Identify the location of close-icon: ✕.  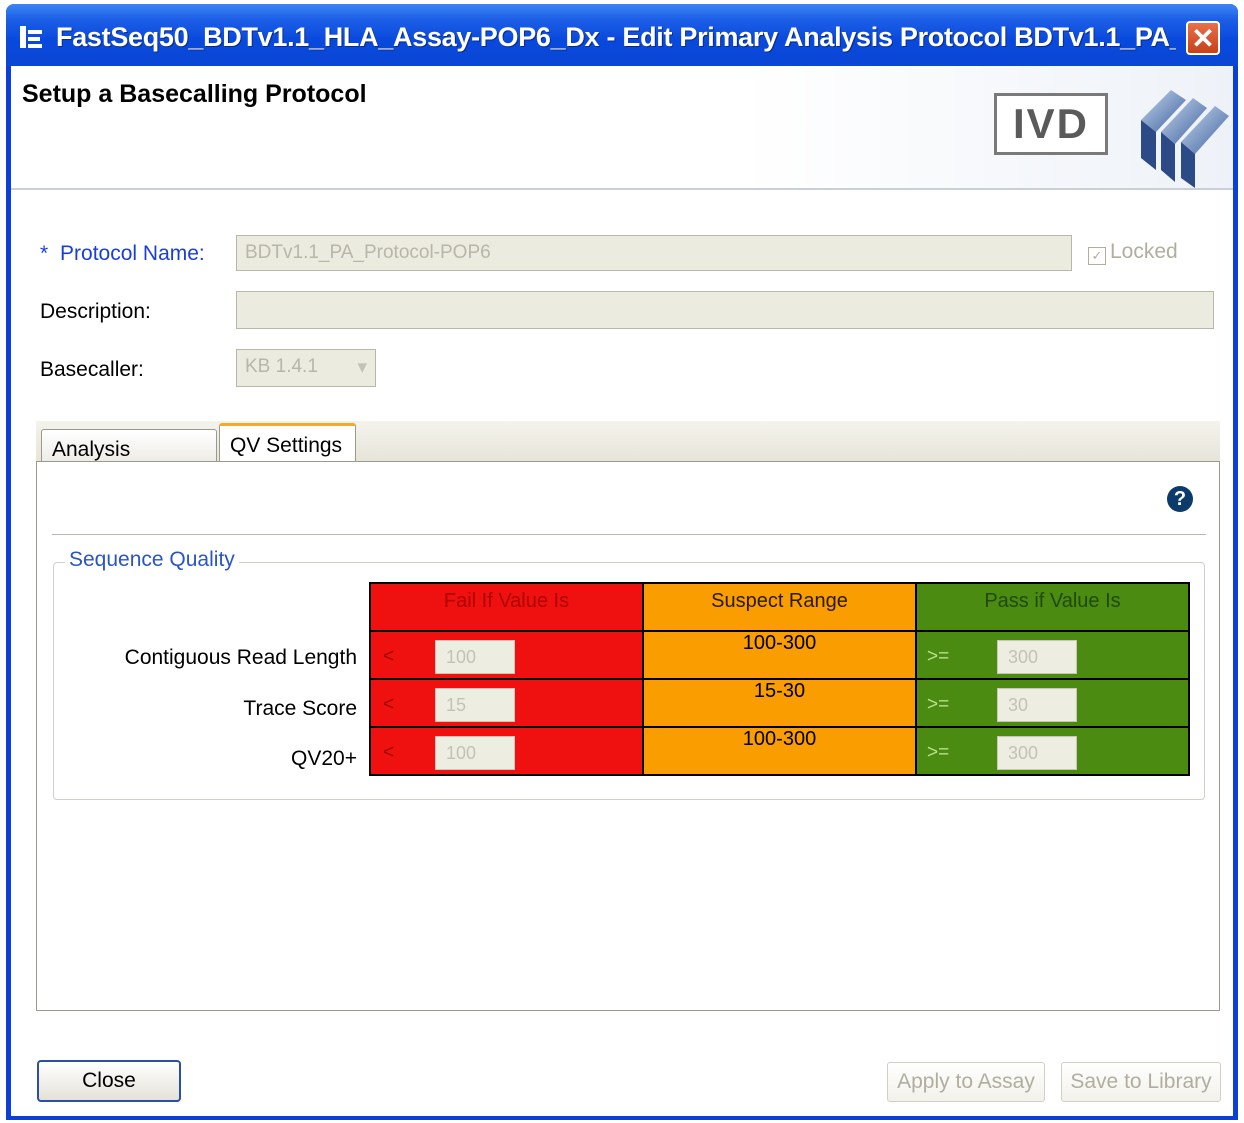
(1203, 38).